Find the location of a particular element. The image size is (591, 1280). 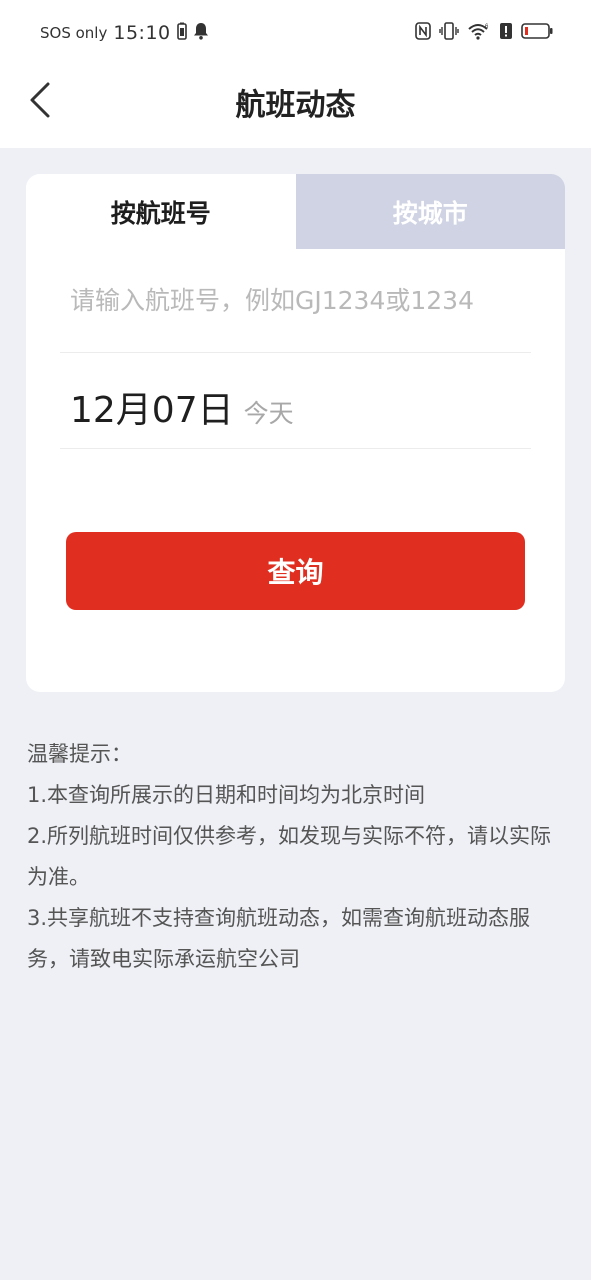

status-bar: SOS only 15:10 6 is located at coordinates (295, 33).